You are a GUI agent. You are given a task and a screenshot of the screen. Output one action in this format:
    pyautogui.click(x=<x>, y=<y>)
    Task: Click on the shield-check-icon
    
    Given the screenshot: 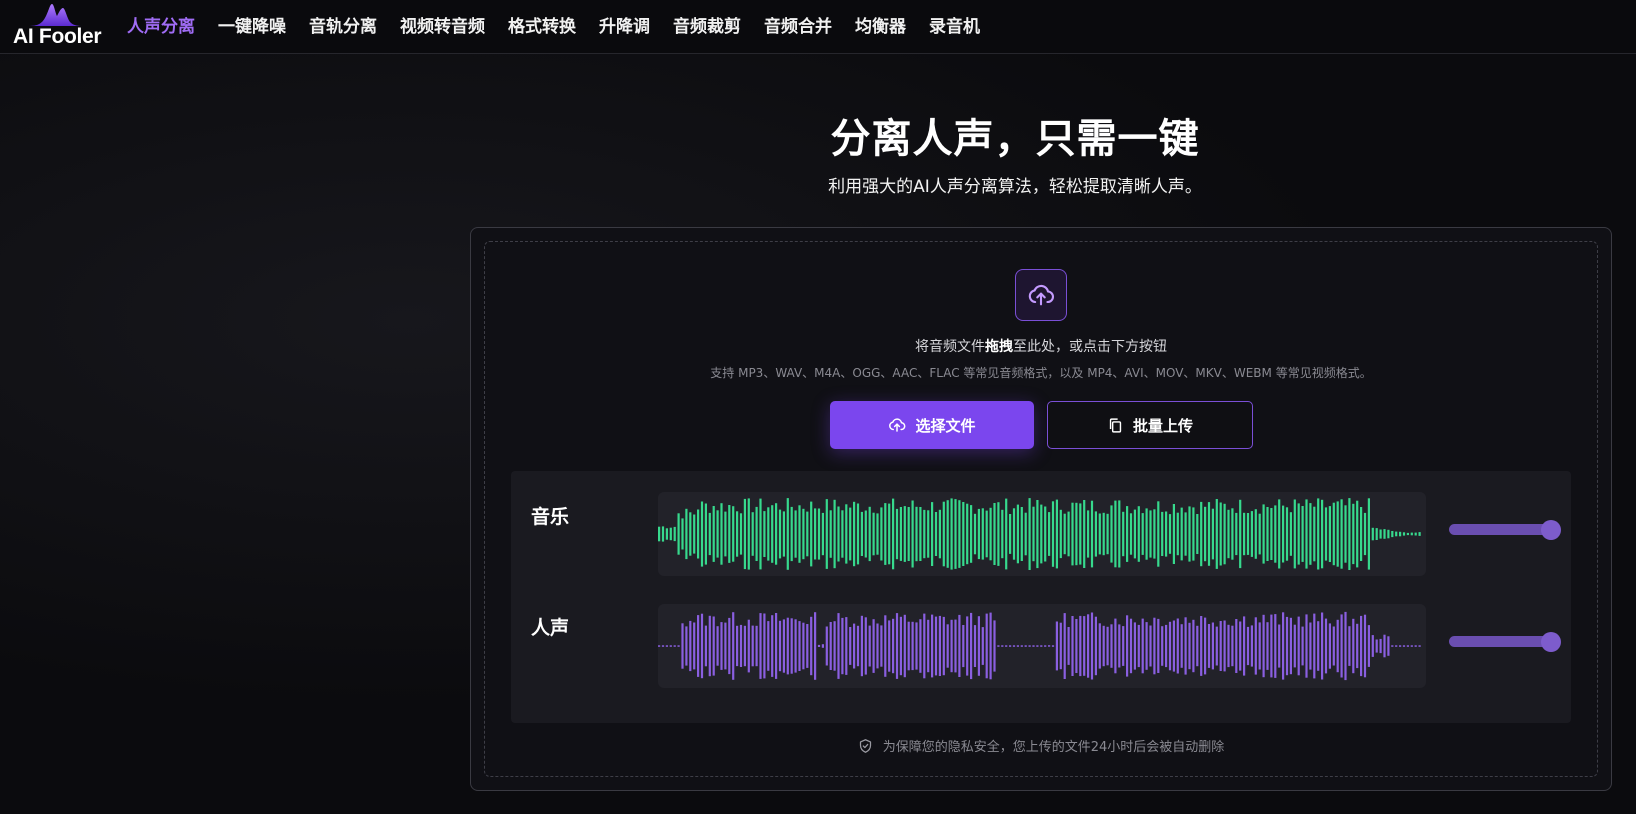 What is the action you would take?
    pyautogui.click(x=865, y=745)
    